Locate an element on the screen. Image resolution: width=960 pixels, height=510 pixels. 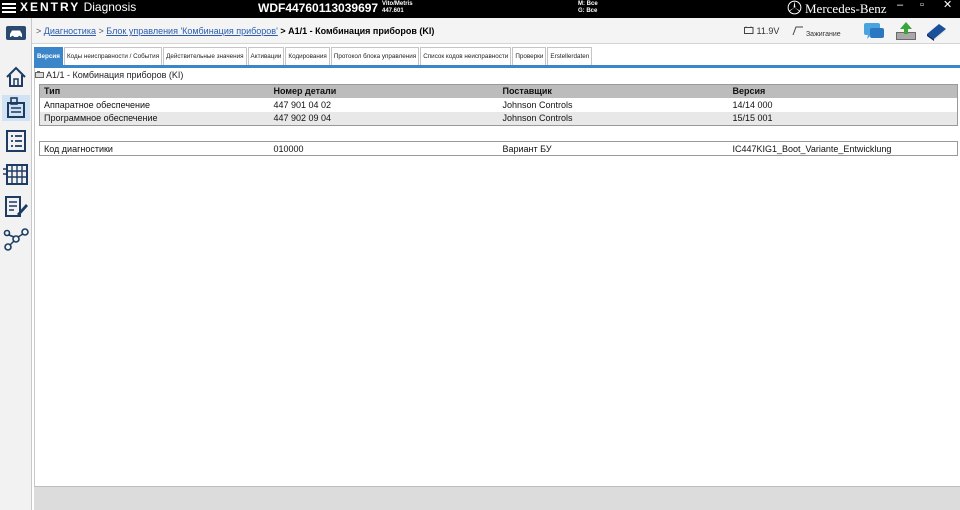
vehicle-model: Vito/Metris 447.601 is located at coordinates (397, 8).